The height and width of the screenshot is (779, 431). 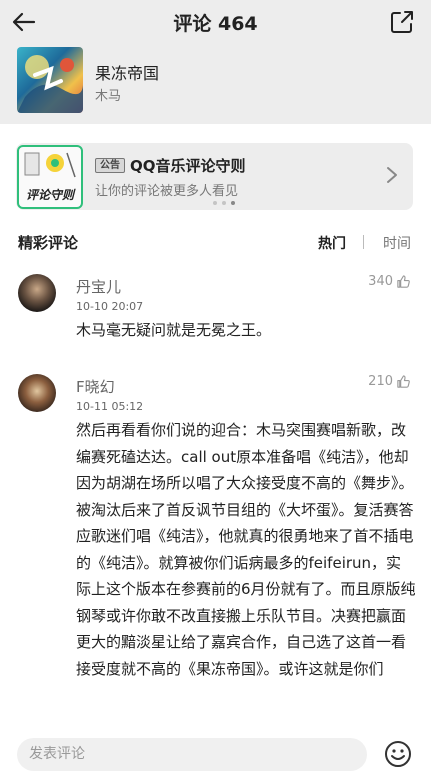 I want to click on comment-username: 丹宝儿, so click(x=98, y=286).